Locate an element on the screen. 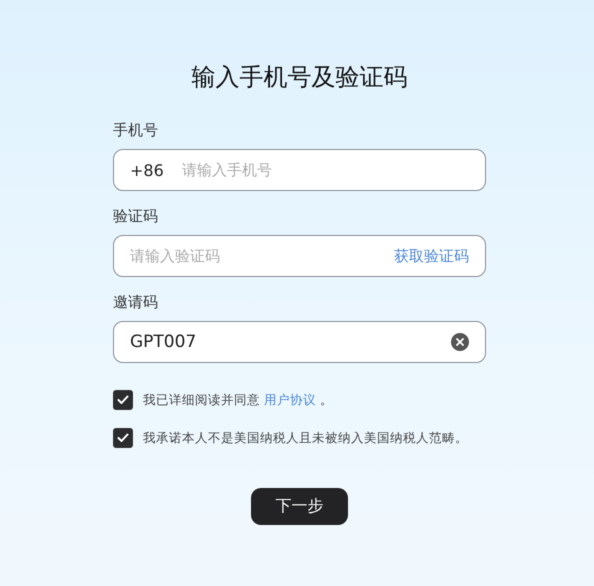 Image resolution: width=594 pixels, height=586 pixels. next-button: 下一步 is located at coordinates (299, 506).